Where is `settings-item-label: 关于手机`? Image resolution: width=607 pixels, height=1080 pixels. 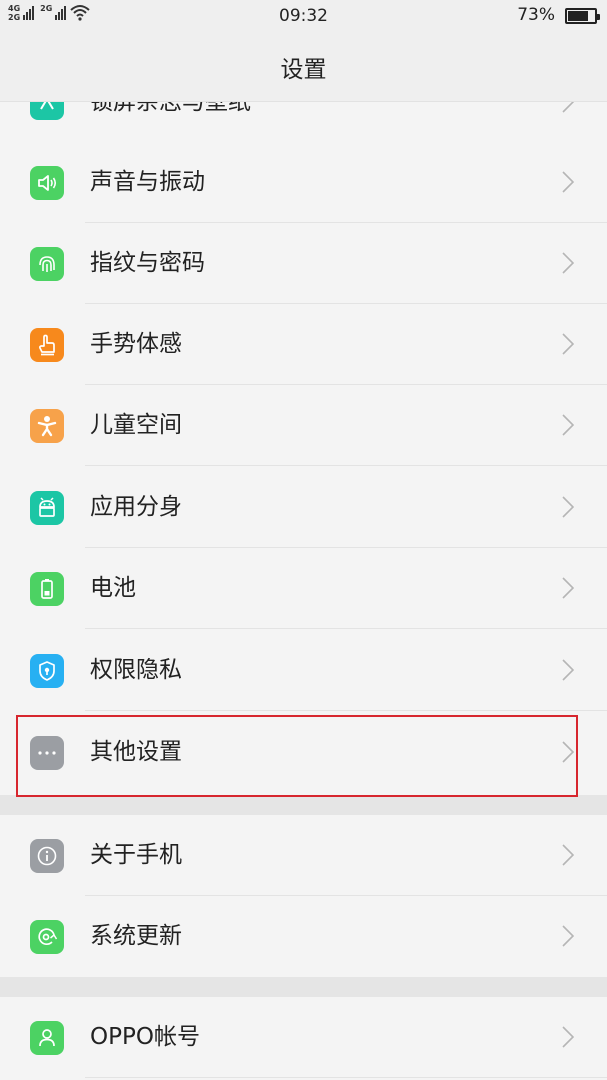 settings-item-label: 关于手机 is located at coordinates (136, 855).